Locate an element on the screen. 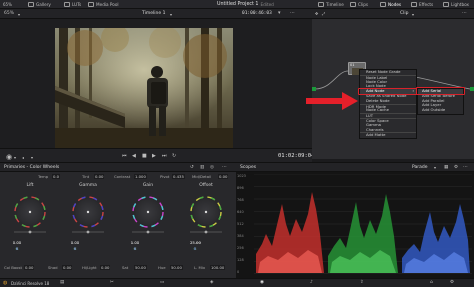 Image resolution: width=474 pixels, height=287 pixels. gamma-wheel is located at coordinates (88, 215).